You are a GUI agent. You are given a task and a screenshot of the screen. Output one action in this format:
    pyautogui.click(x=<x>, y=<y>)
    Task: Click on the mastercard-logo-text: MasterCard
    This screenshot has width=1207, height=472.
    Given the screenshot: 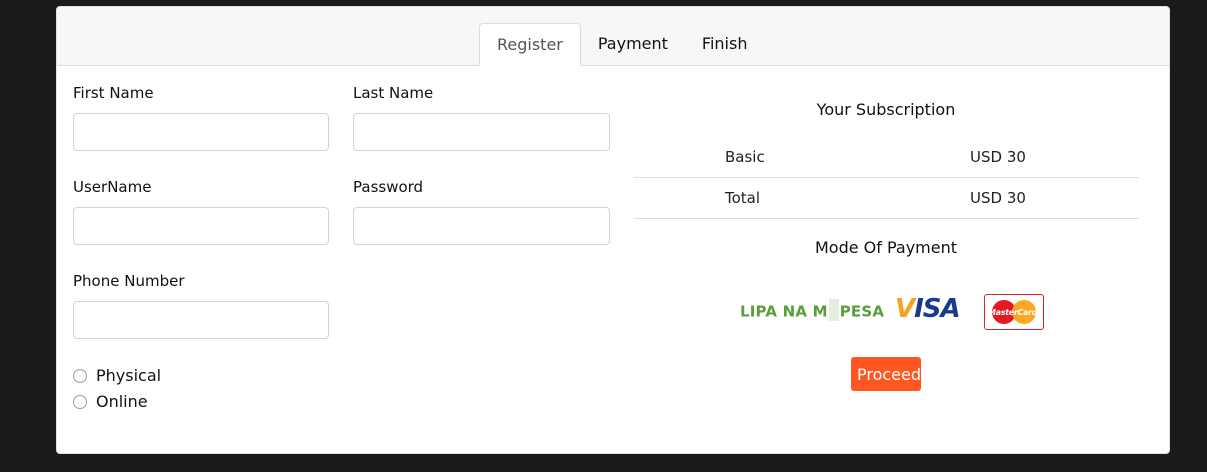 What is the action you would take?
    pyautogui.click(x=1013, y=312)
    